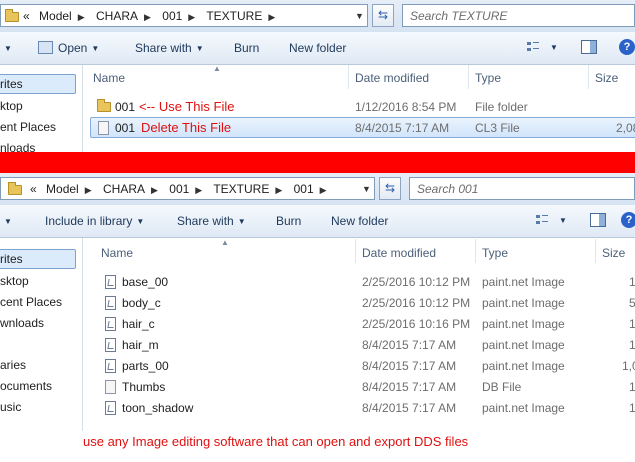  I want to click on file-name: 001, so click(125, 128).